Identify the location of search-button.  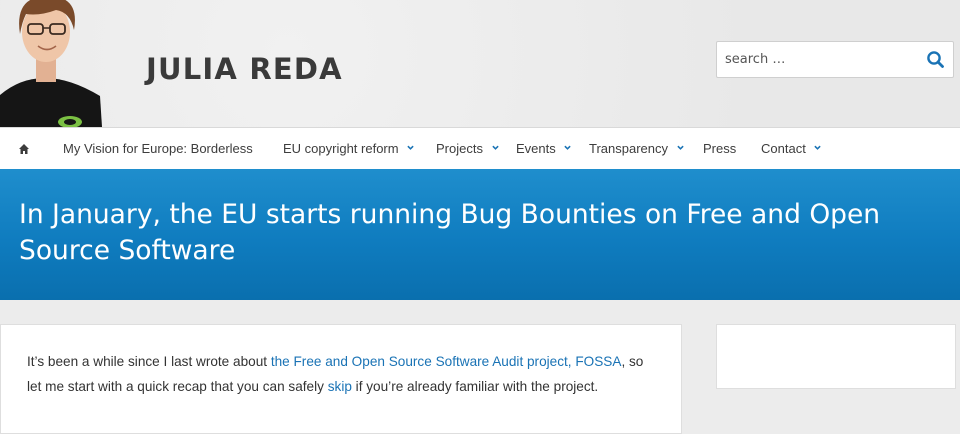
(936, 60).